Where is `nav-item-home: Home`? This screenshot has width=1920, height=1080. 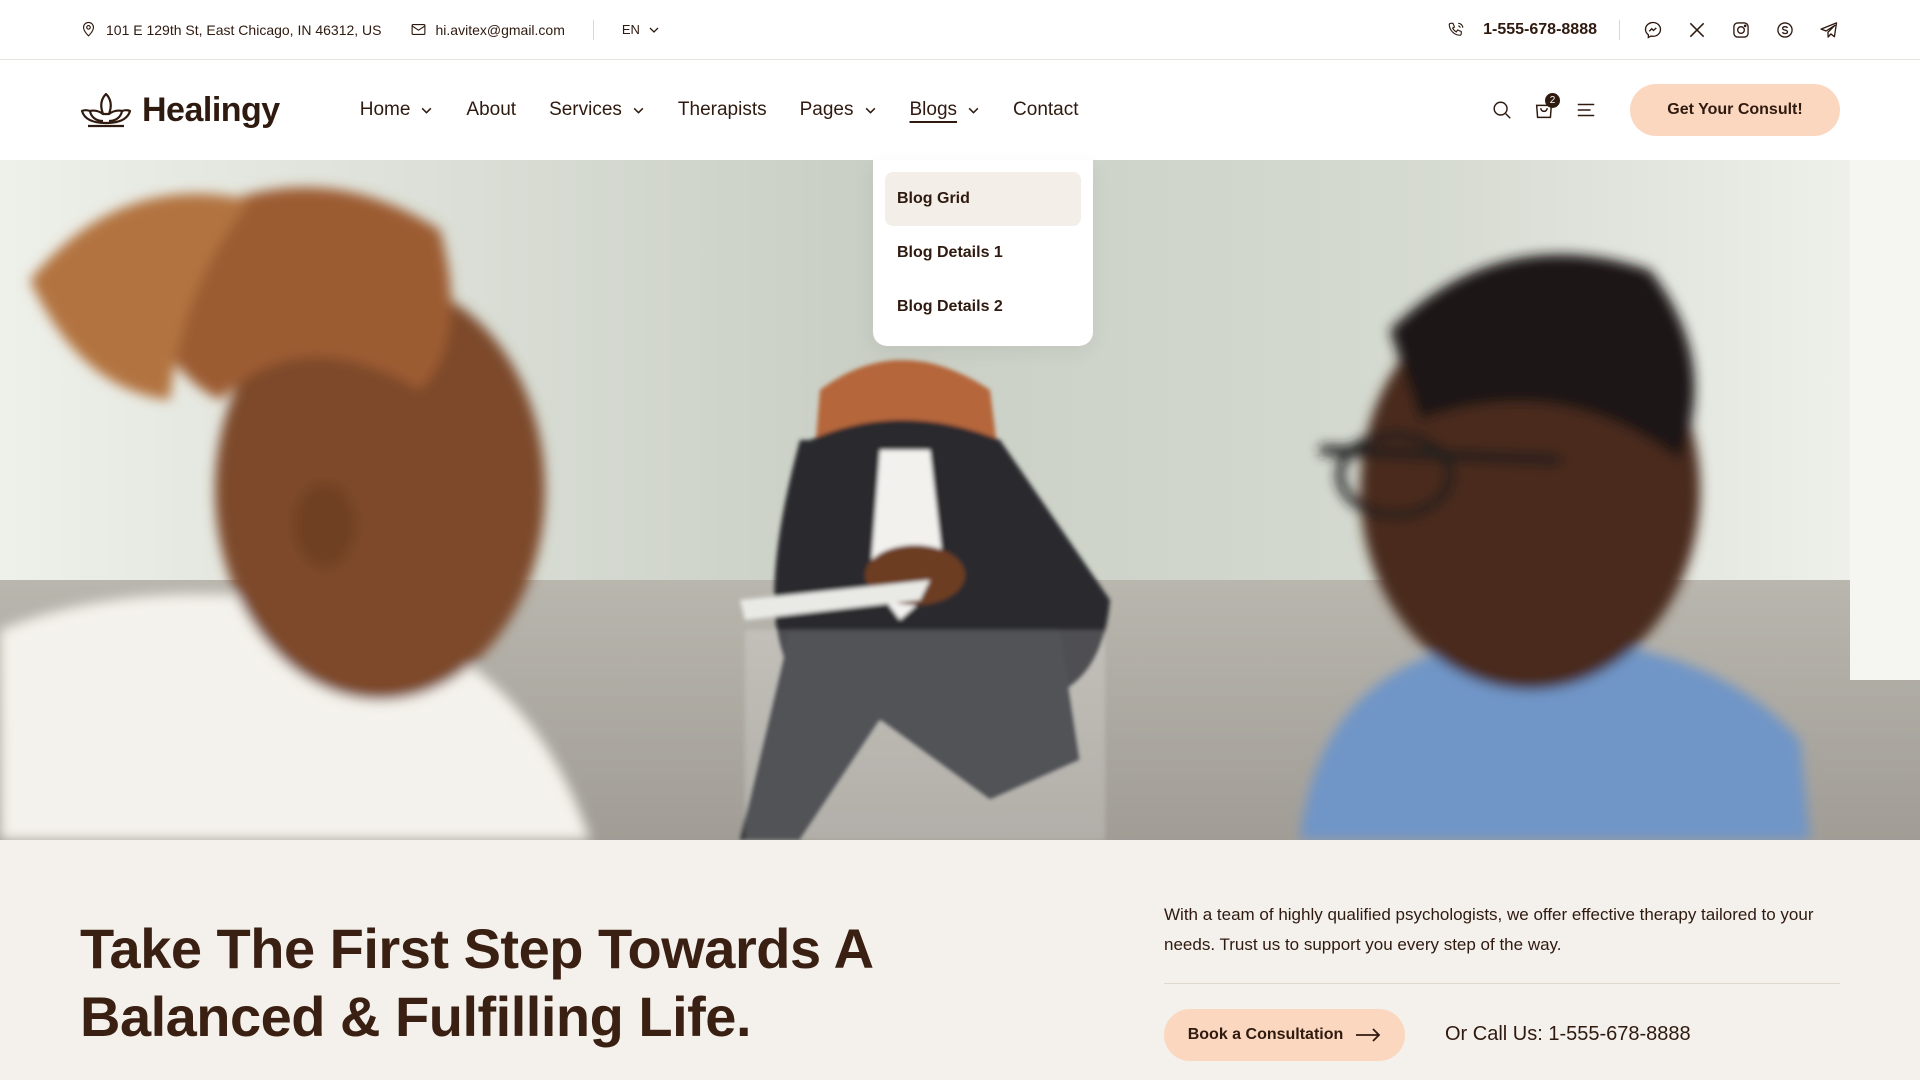
nav-item-home: Home is located at coordinates (397, 110).